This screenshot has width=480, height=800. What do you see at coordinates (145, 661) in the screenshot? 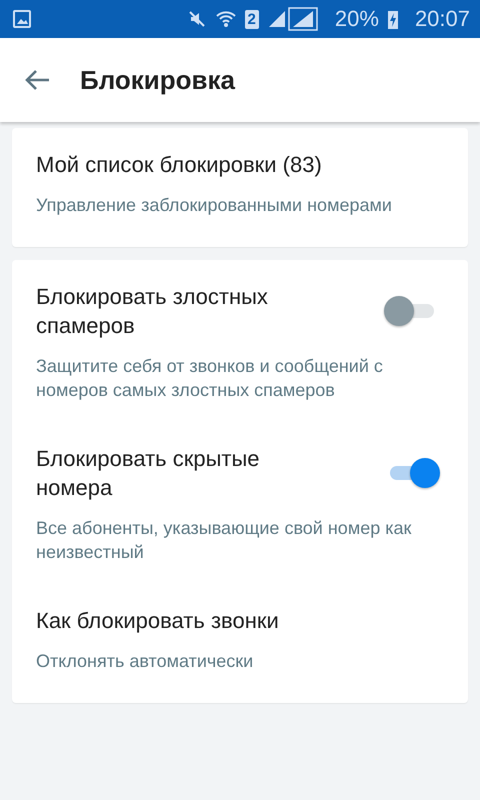
I see `setting-description: Отклонять автоматически` at bounding box center [145, 661].